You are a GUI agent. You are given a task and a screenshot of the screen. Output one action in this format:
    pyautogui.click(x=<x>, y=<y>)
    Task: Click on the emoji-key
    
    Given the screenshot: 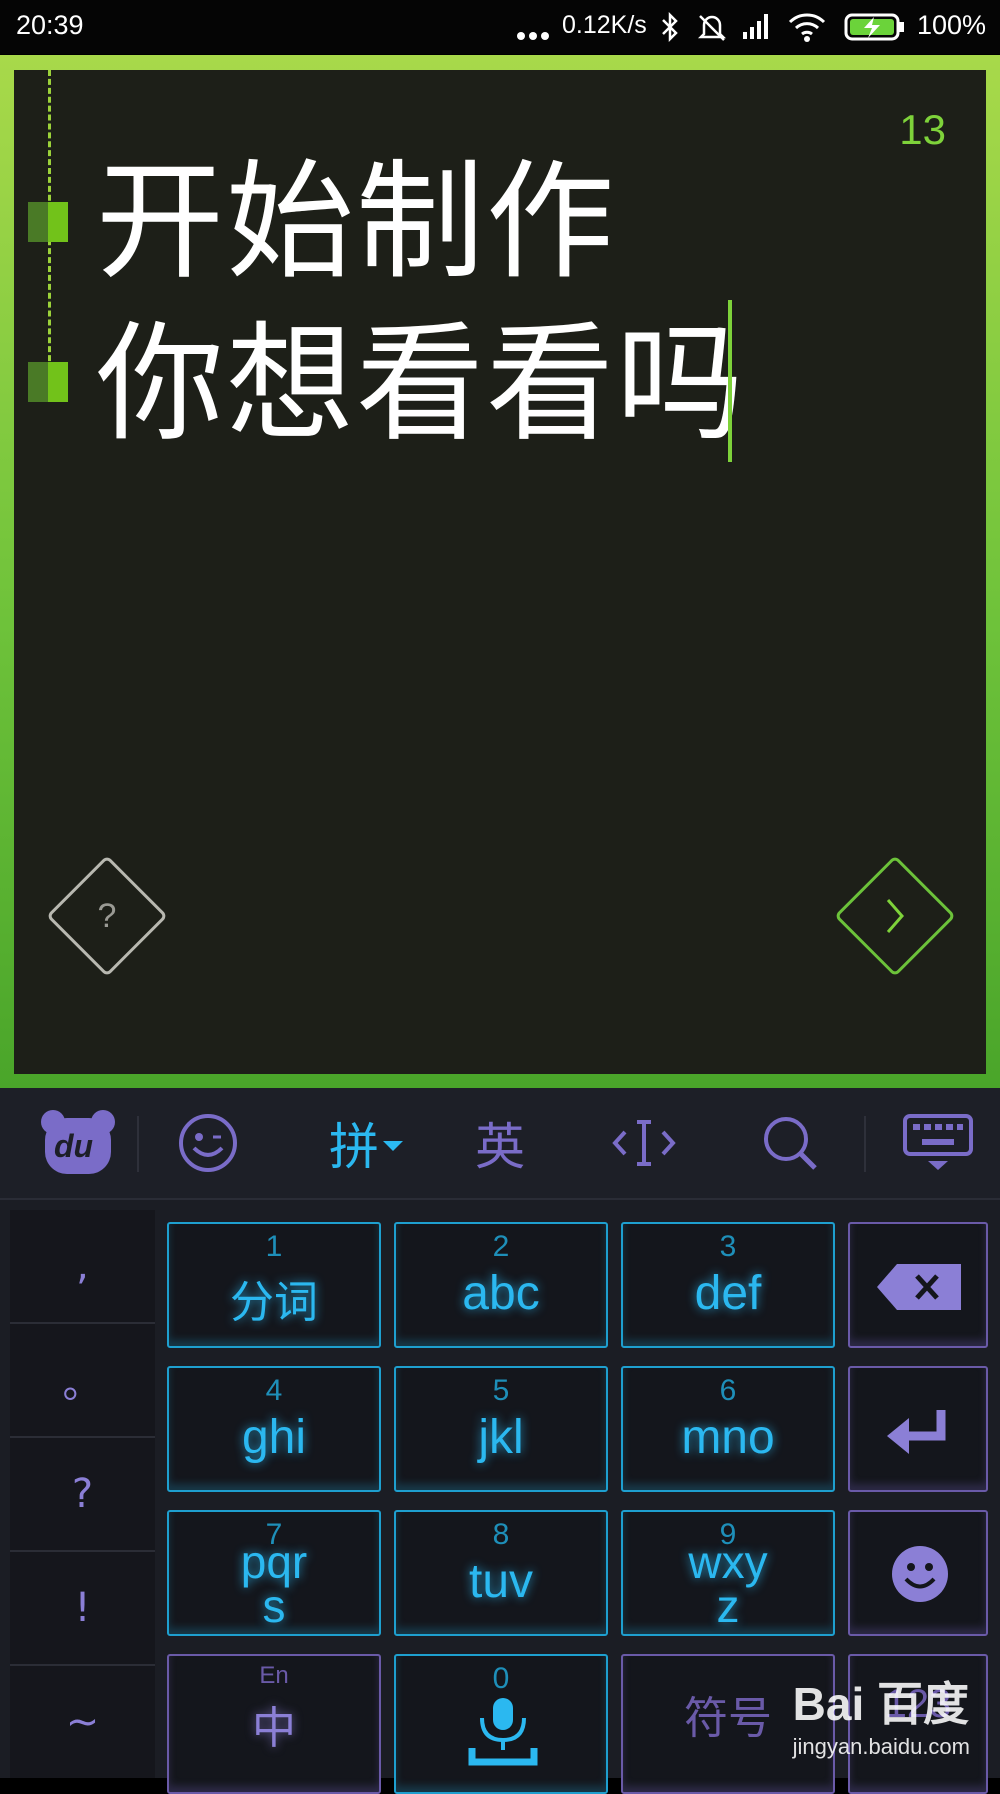 What is the action you would take?
    pyautogui.click(x=918, y=1573)
    